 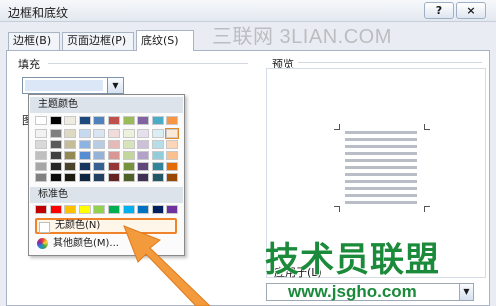 I want to click on watermark-top: 三联网 3LIAN.COM, so click(x=302, y=37).